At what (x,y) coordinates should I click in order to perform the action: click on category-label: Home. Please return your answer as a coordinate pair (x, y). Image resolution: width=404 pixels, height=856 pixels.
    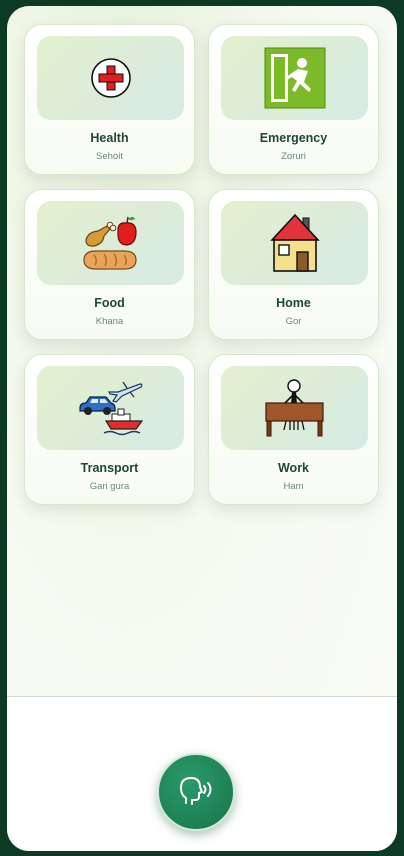
    Looking at the image, I should click on (293, 303).